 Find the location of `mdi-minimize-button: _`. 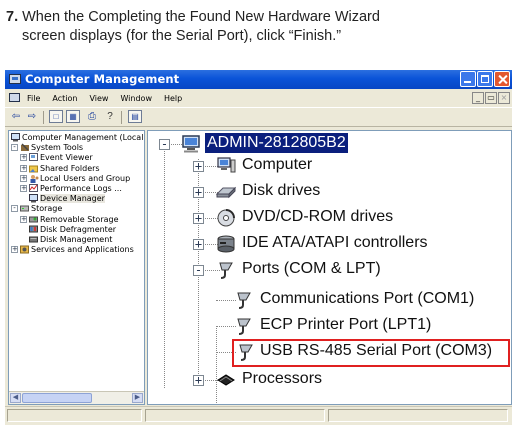

mdi-minimize-button: _ is located at coordinates (478, 98).